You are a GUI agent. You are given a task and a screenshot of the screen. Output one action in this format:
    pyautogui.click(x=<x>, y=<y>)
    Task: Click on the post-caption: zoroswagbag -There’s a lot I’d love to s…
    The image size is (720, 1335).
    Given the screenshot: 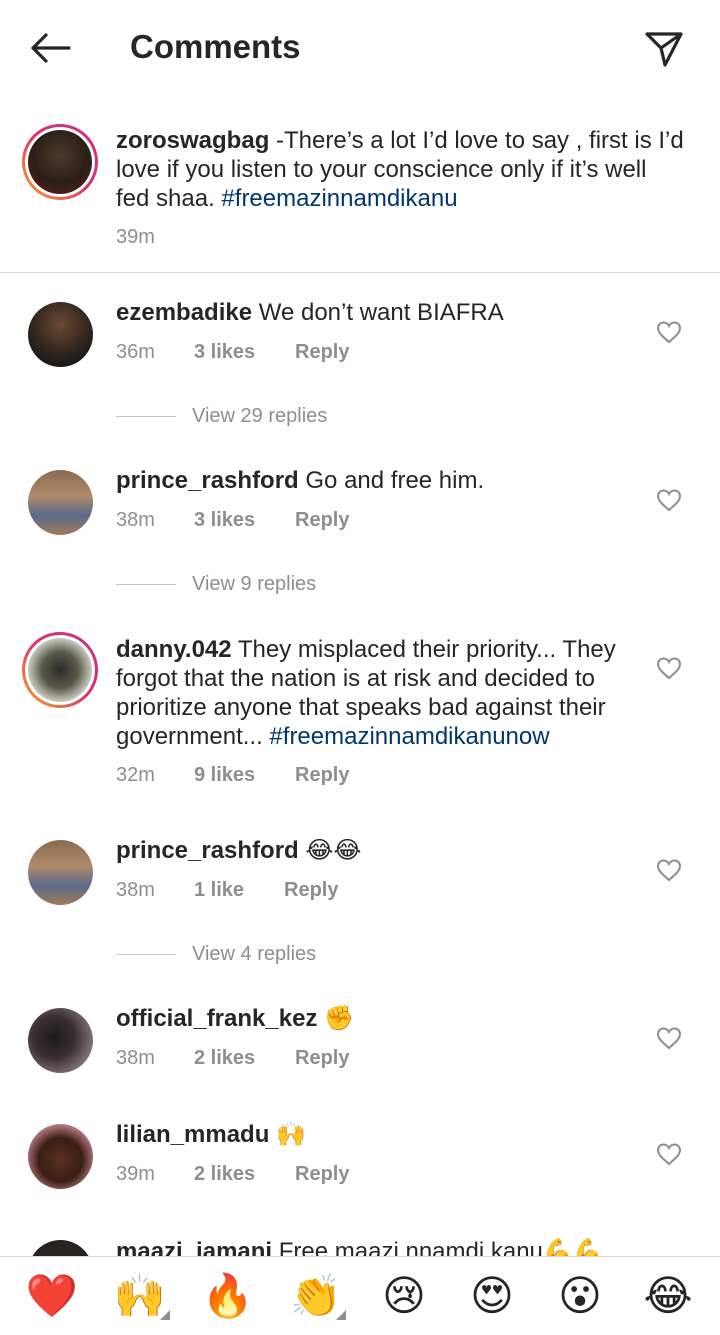 What is the action you would take?
    pyautogui.click(x=360, y=190)
    